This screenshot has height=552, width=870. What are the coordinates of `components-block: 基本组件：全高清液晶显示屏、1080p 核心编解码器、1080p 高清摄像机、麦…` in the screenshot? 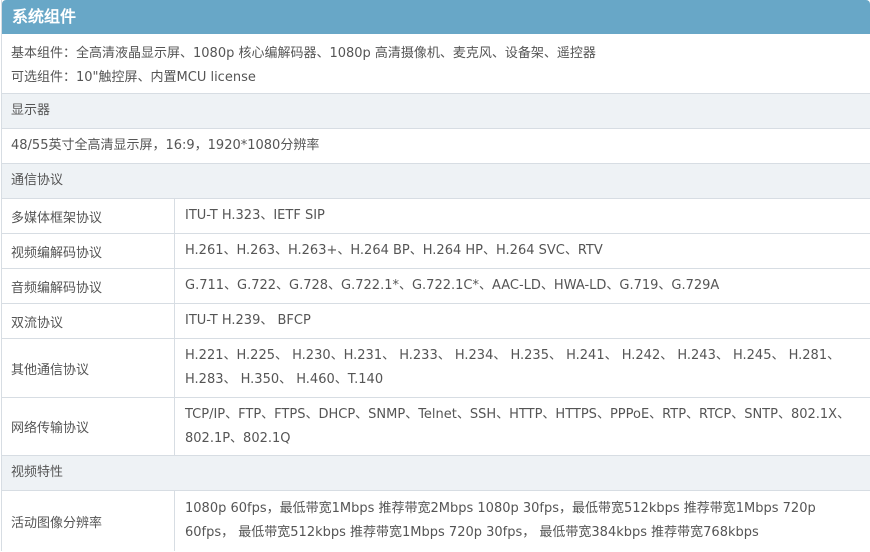 It's located at (436, 64).